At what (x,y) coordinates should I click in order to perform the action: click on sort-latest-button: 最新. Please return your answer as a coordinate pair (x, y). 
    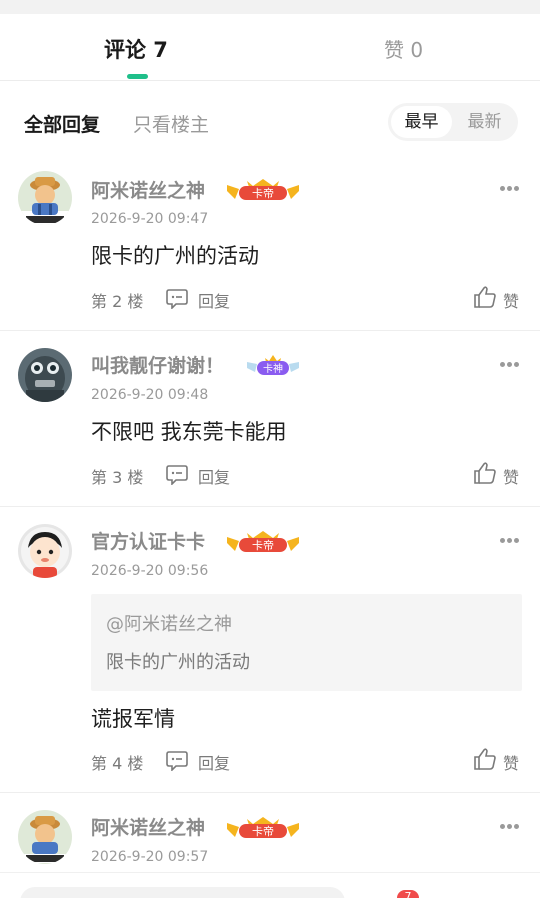
    Looking at the image, I should click on (484, 122).